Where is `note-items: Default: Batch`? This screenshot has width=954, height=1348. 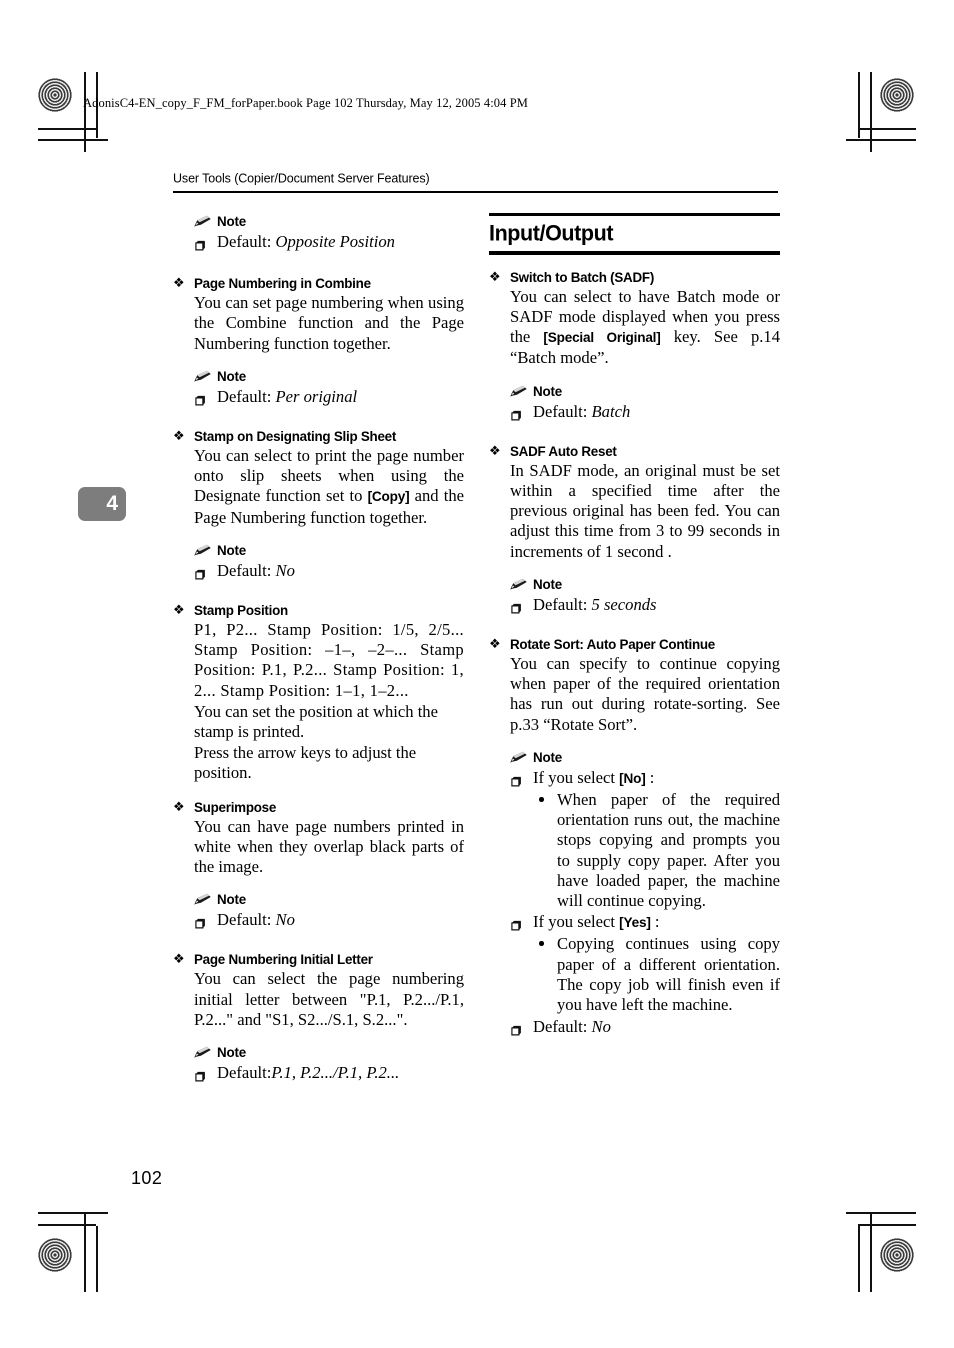 note-items: Default: Batch is located at coordinates (645, 412).